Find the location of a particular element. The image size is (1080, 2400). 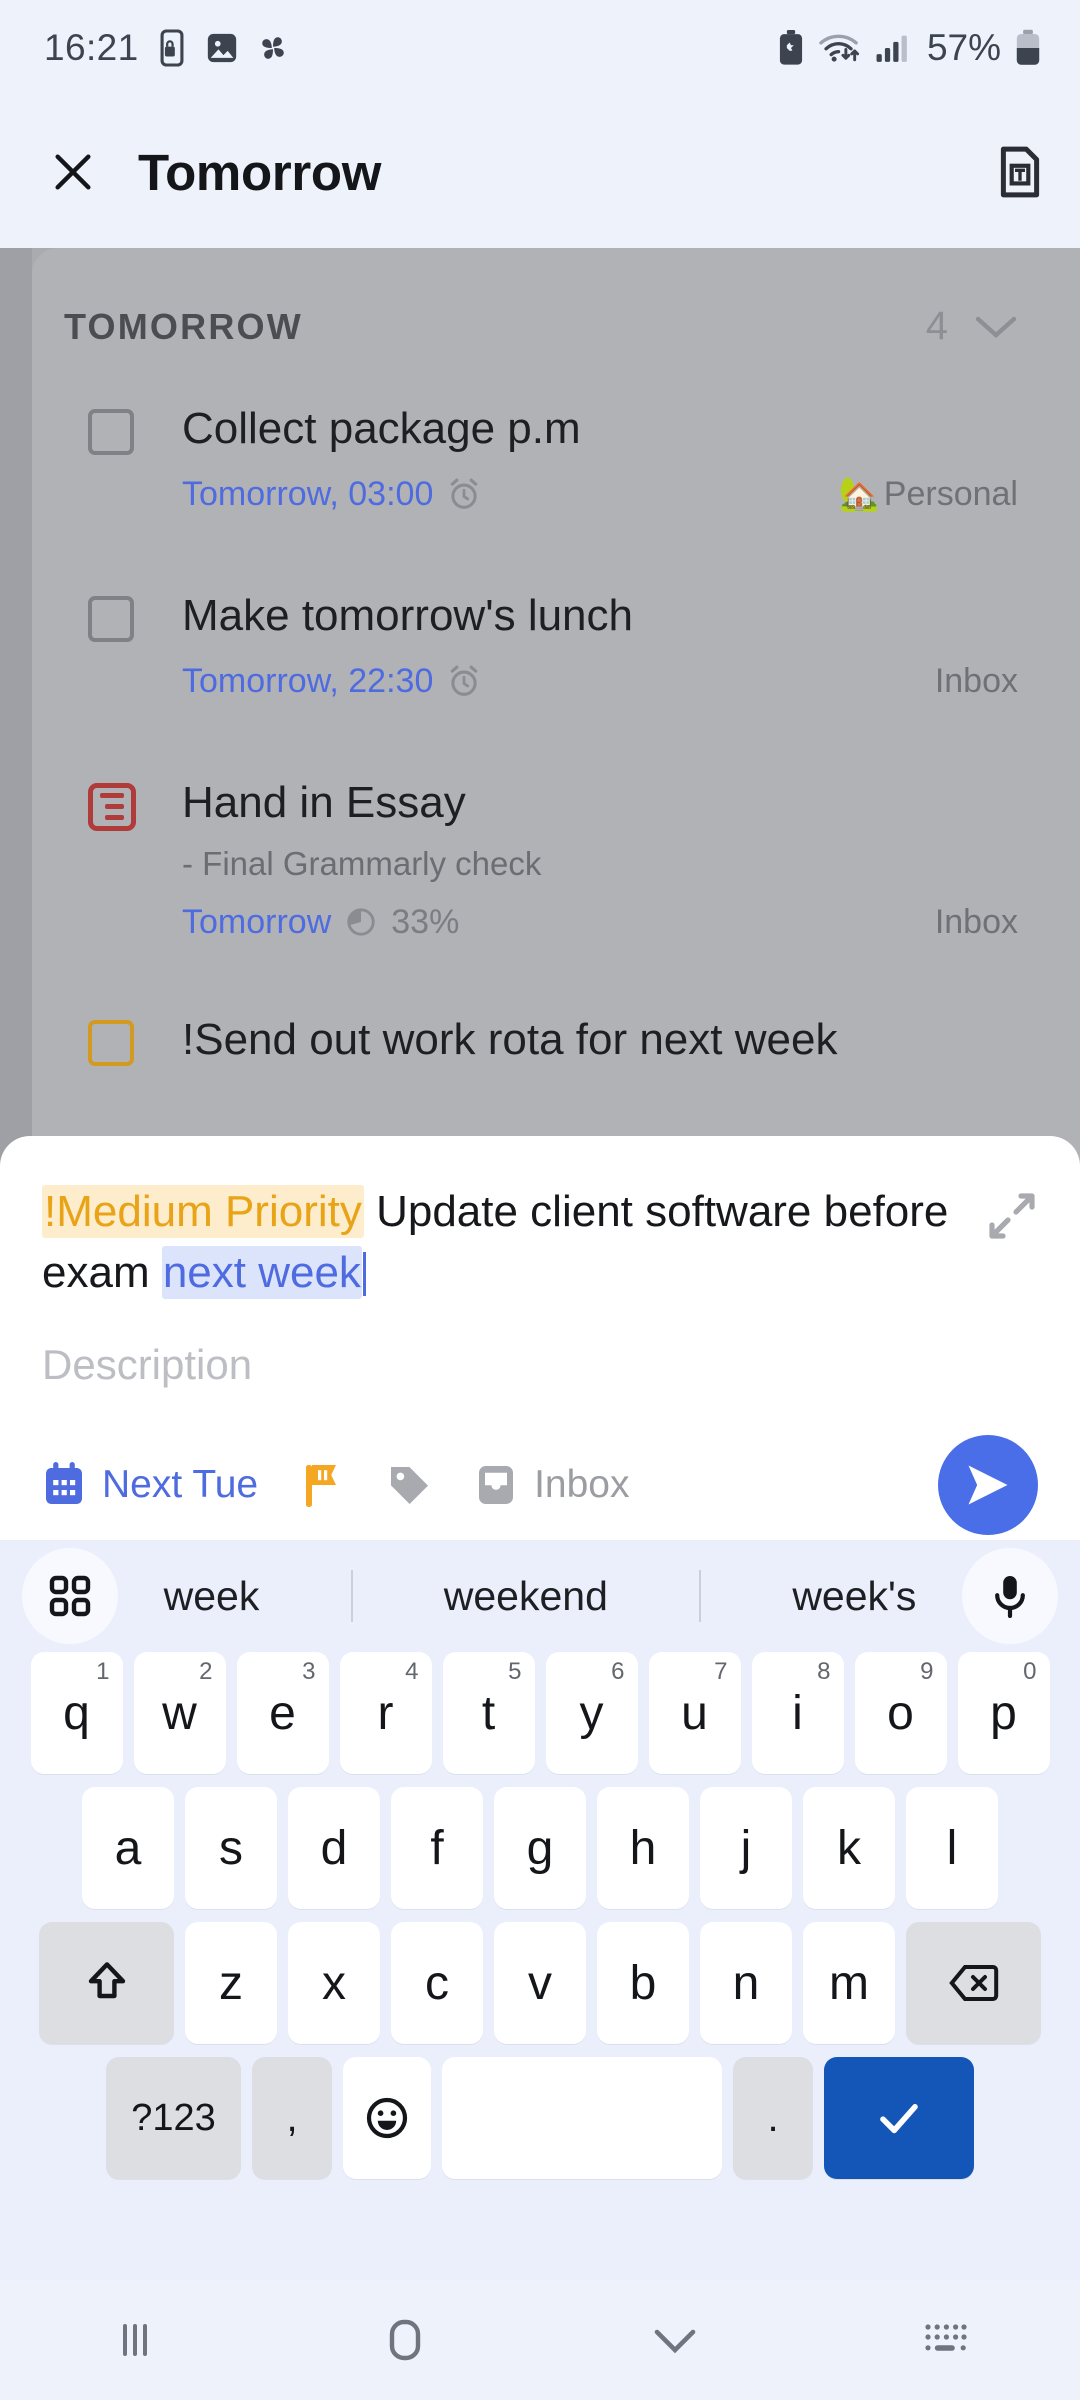

task-content: !Send out work rota for next week is located at coordinates (600, 1040).